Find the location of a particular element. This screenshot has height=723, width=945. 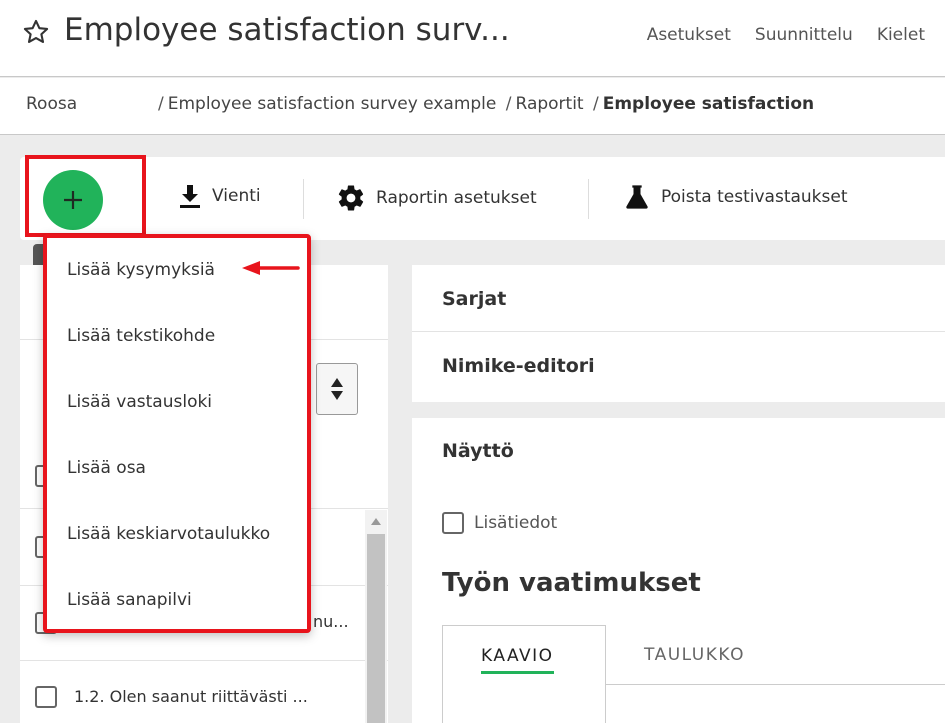

sort-stepper is located at coordinates (337, 389).